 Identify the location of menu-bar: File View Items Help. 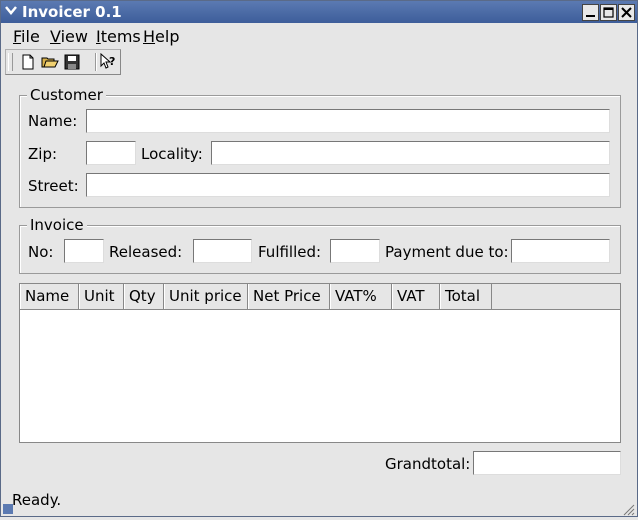
(319, 36).